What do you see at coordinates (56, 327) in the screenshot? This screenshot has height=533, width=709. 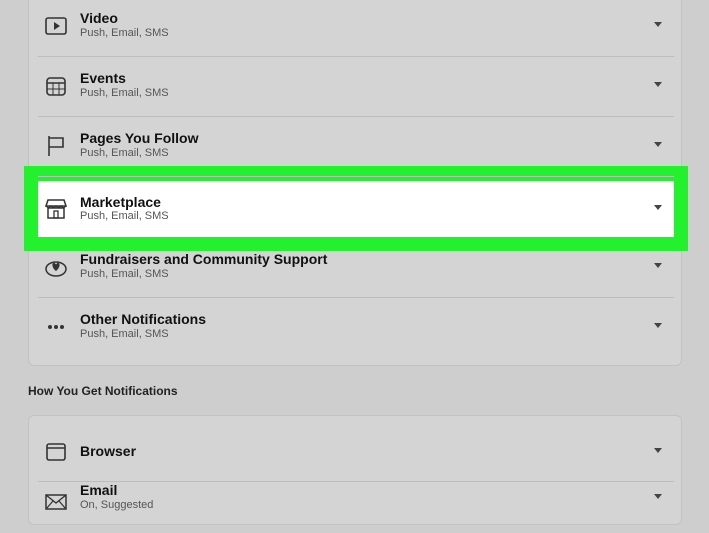 I see `more-icon` at bounding box center [56, 327].